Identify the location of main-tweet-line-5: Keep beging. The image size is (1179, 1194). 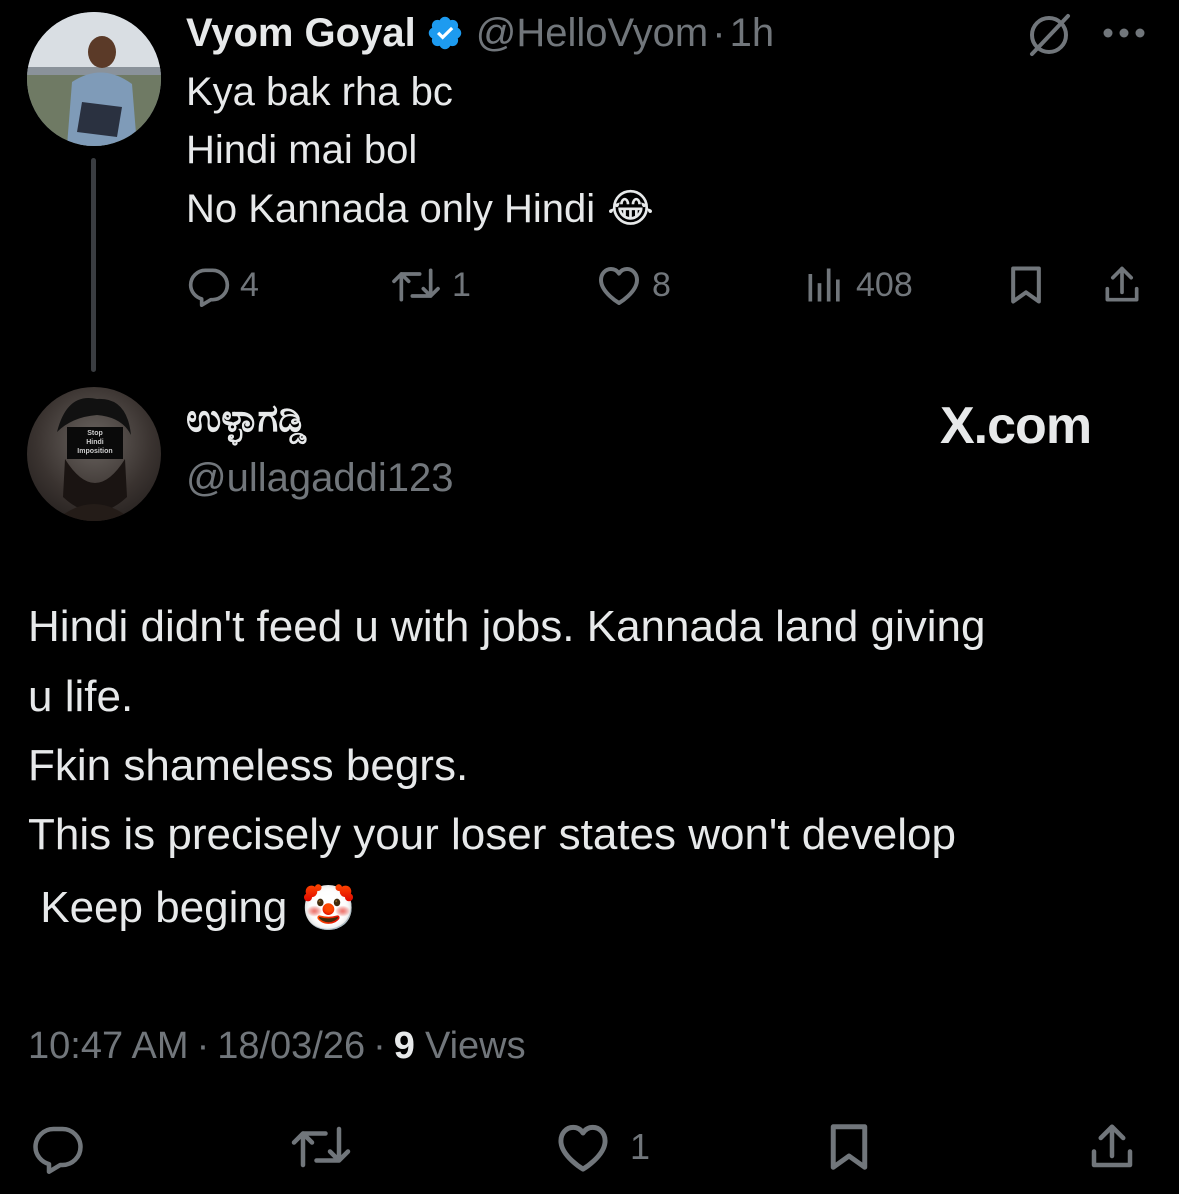
(158, 907).